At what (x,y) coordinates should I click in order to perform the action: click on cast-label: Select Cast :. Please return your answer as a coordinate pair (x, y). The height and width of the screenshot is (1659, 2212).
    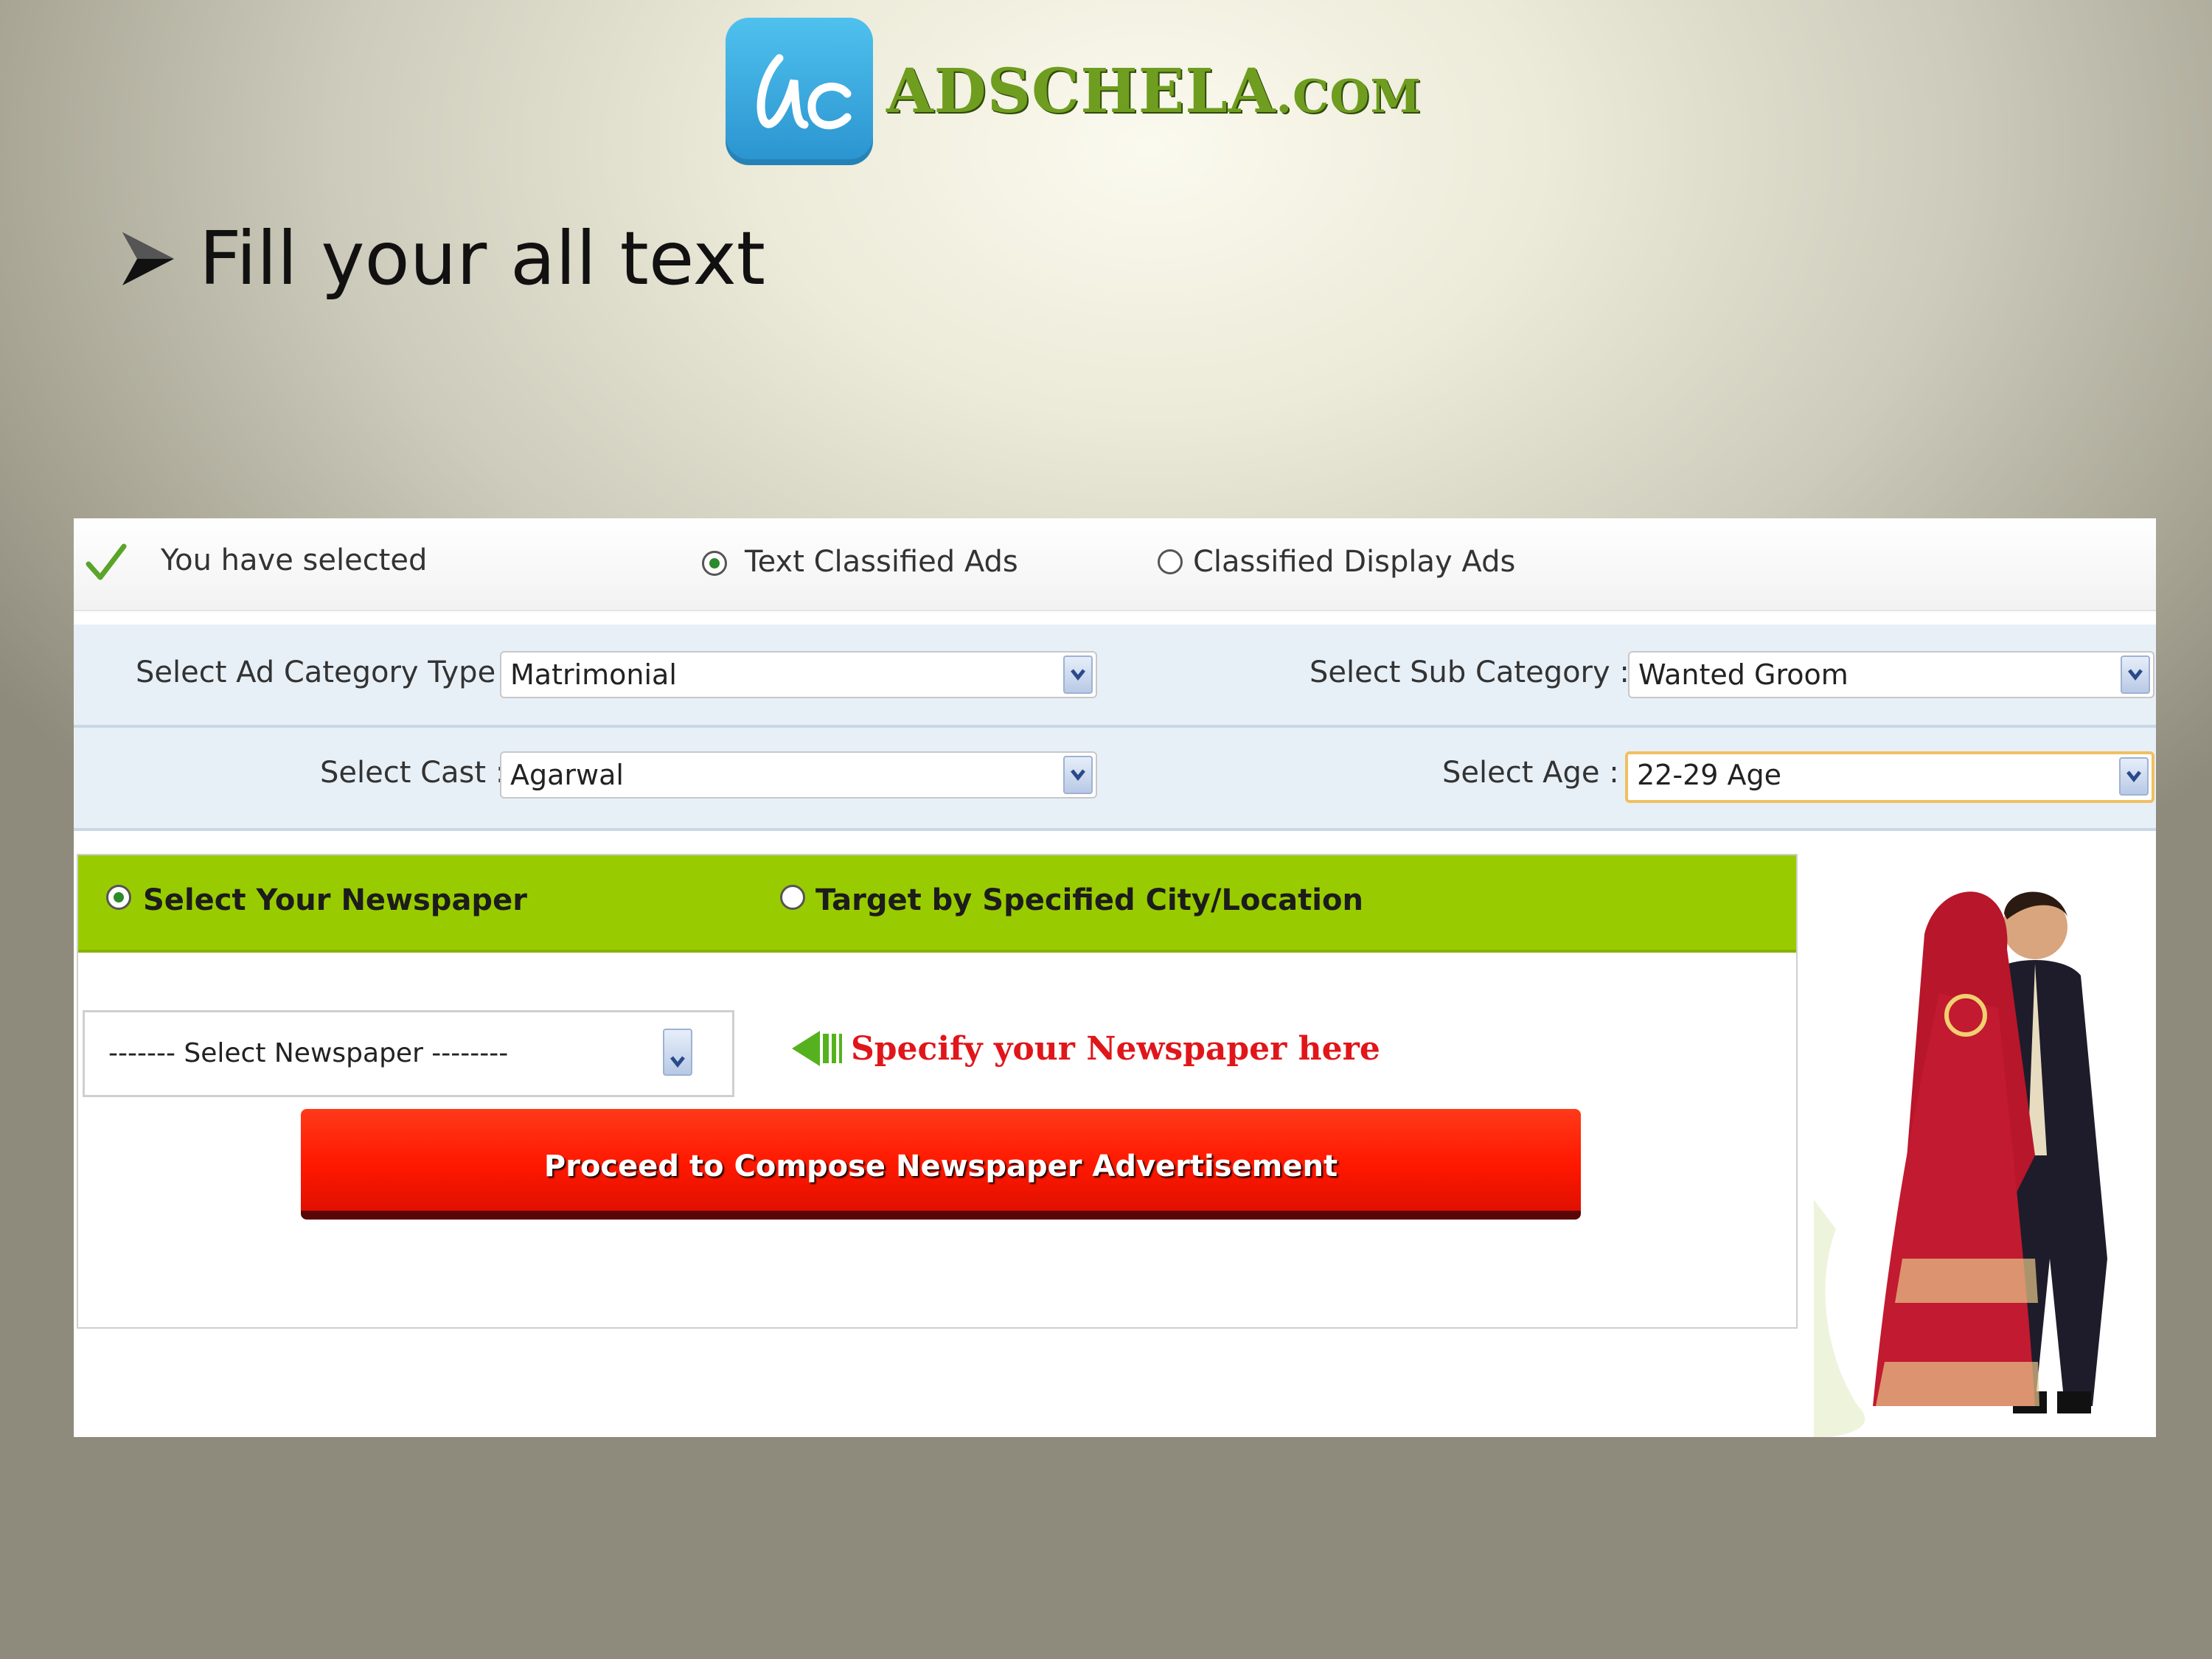
    Looking at the image, I should click on (413, 773).